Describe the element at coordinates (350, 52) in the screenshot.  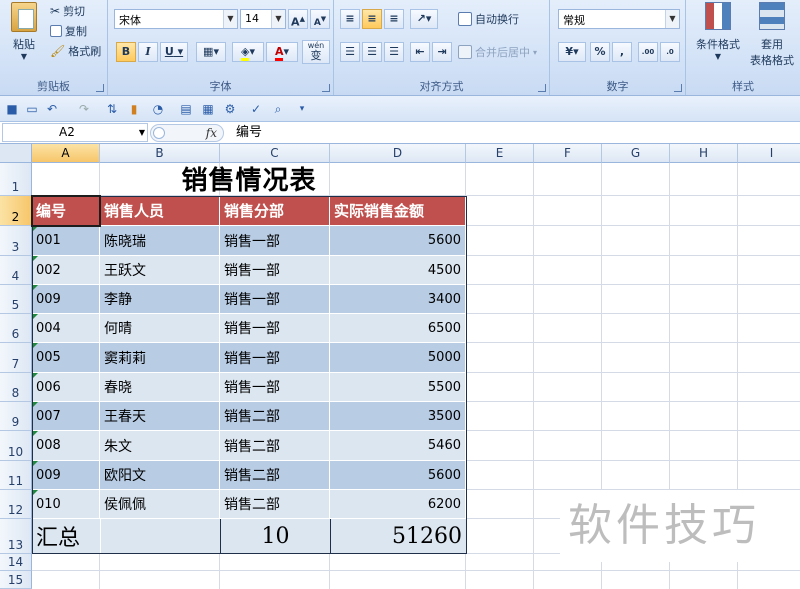
I see `align-left-button: ☰` at that location.